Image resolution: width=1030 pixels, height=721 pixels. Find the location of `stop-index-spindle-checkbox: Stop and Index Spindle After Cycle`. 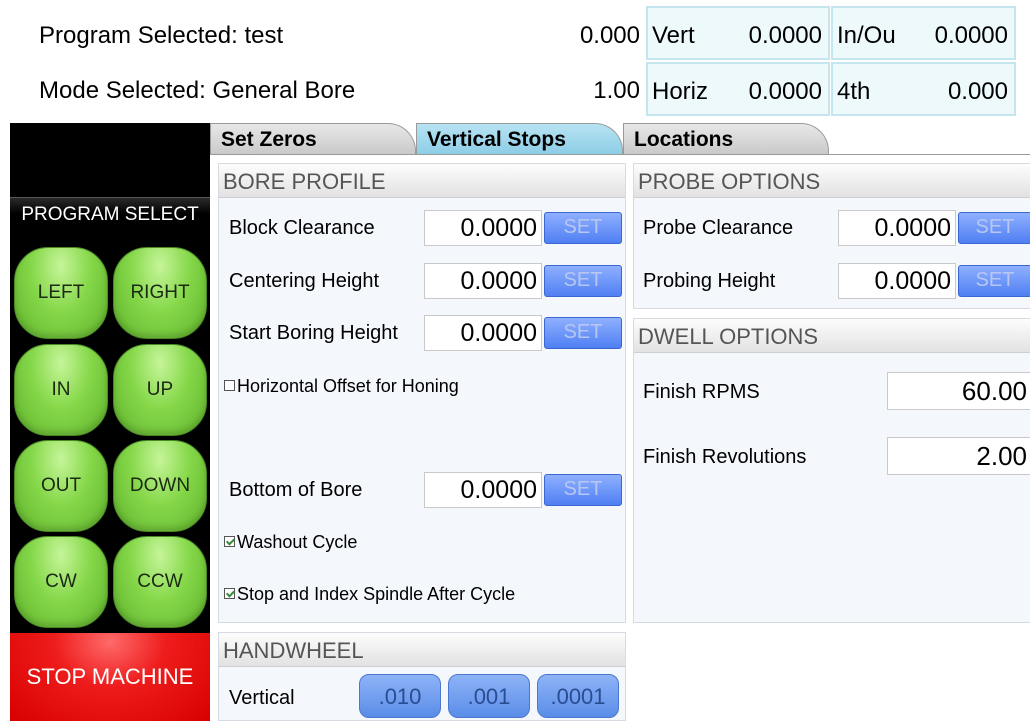

stop-index-spindle-checkbox: Stop and Index Spindle After Cycle is located at coordinates (369, 594).